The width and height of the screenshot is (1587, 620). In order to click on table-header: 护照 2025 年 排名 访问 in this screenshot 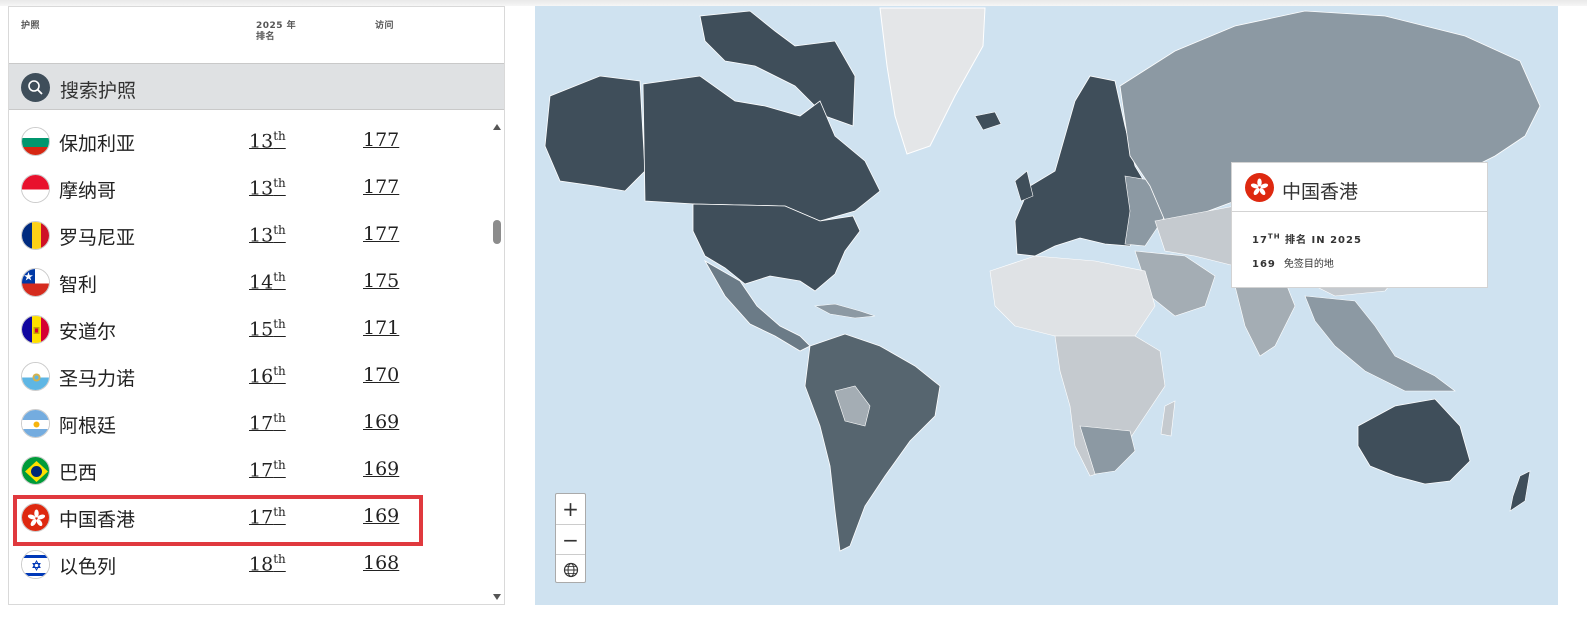, I will do `click(256, 35)`.